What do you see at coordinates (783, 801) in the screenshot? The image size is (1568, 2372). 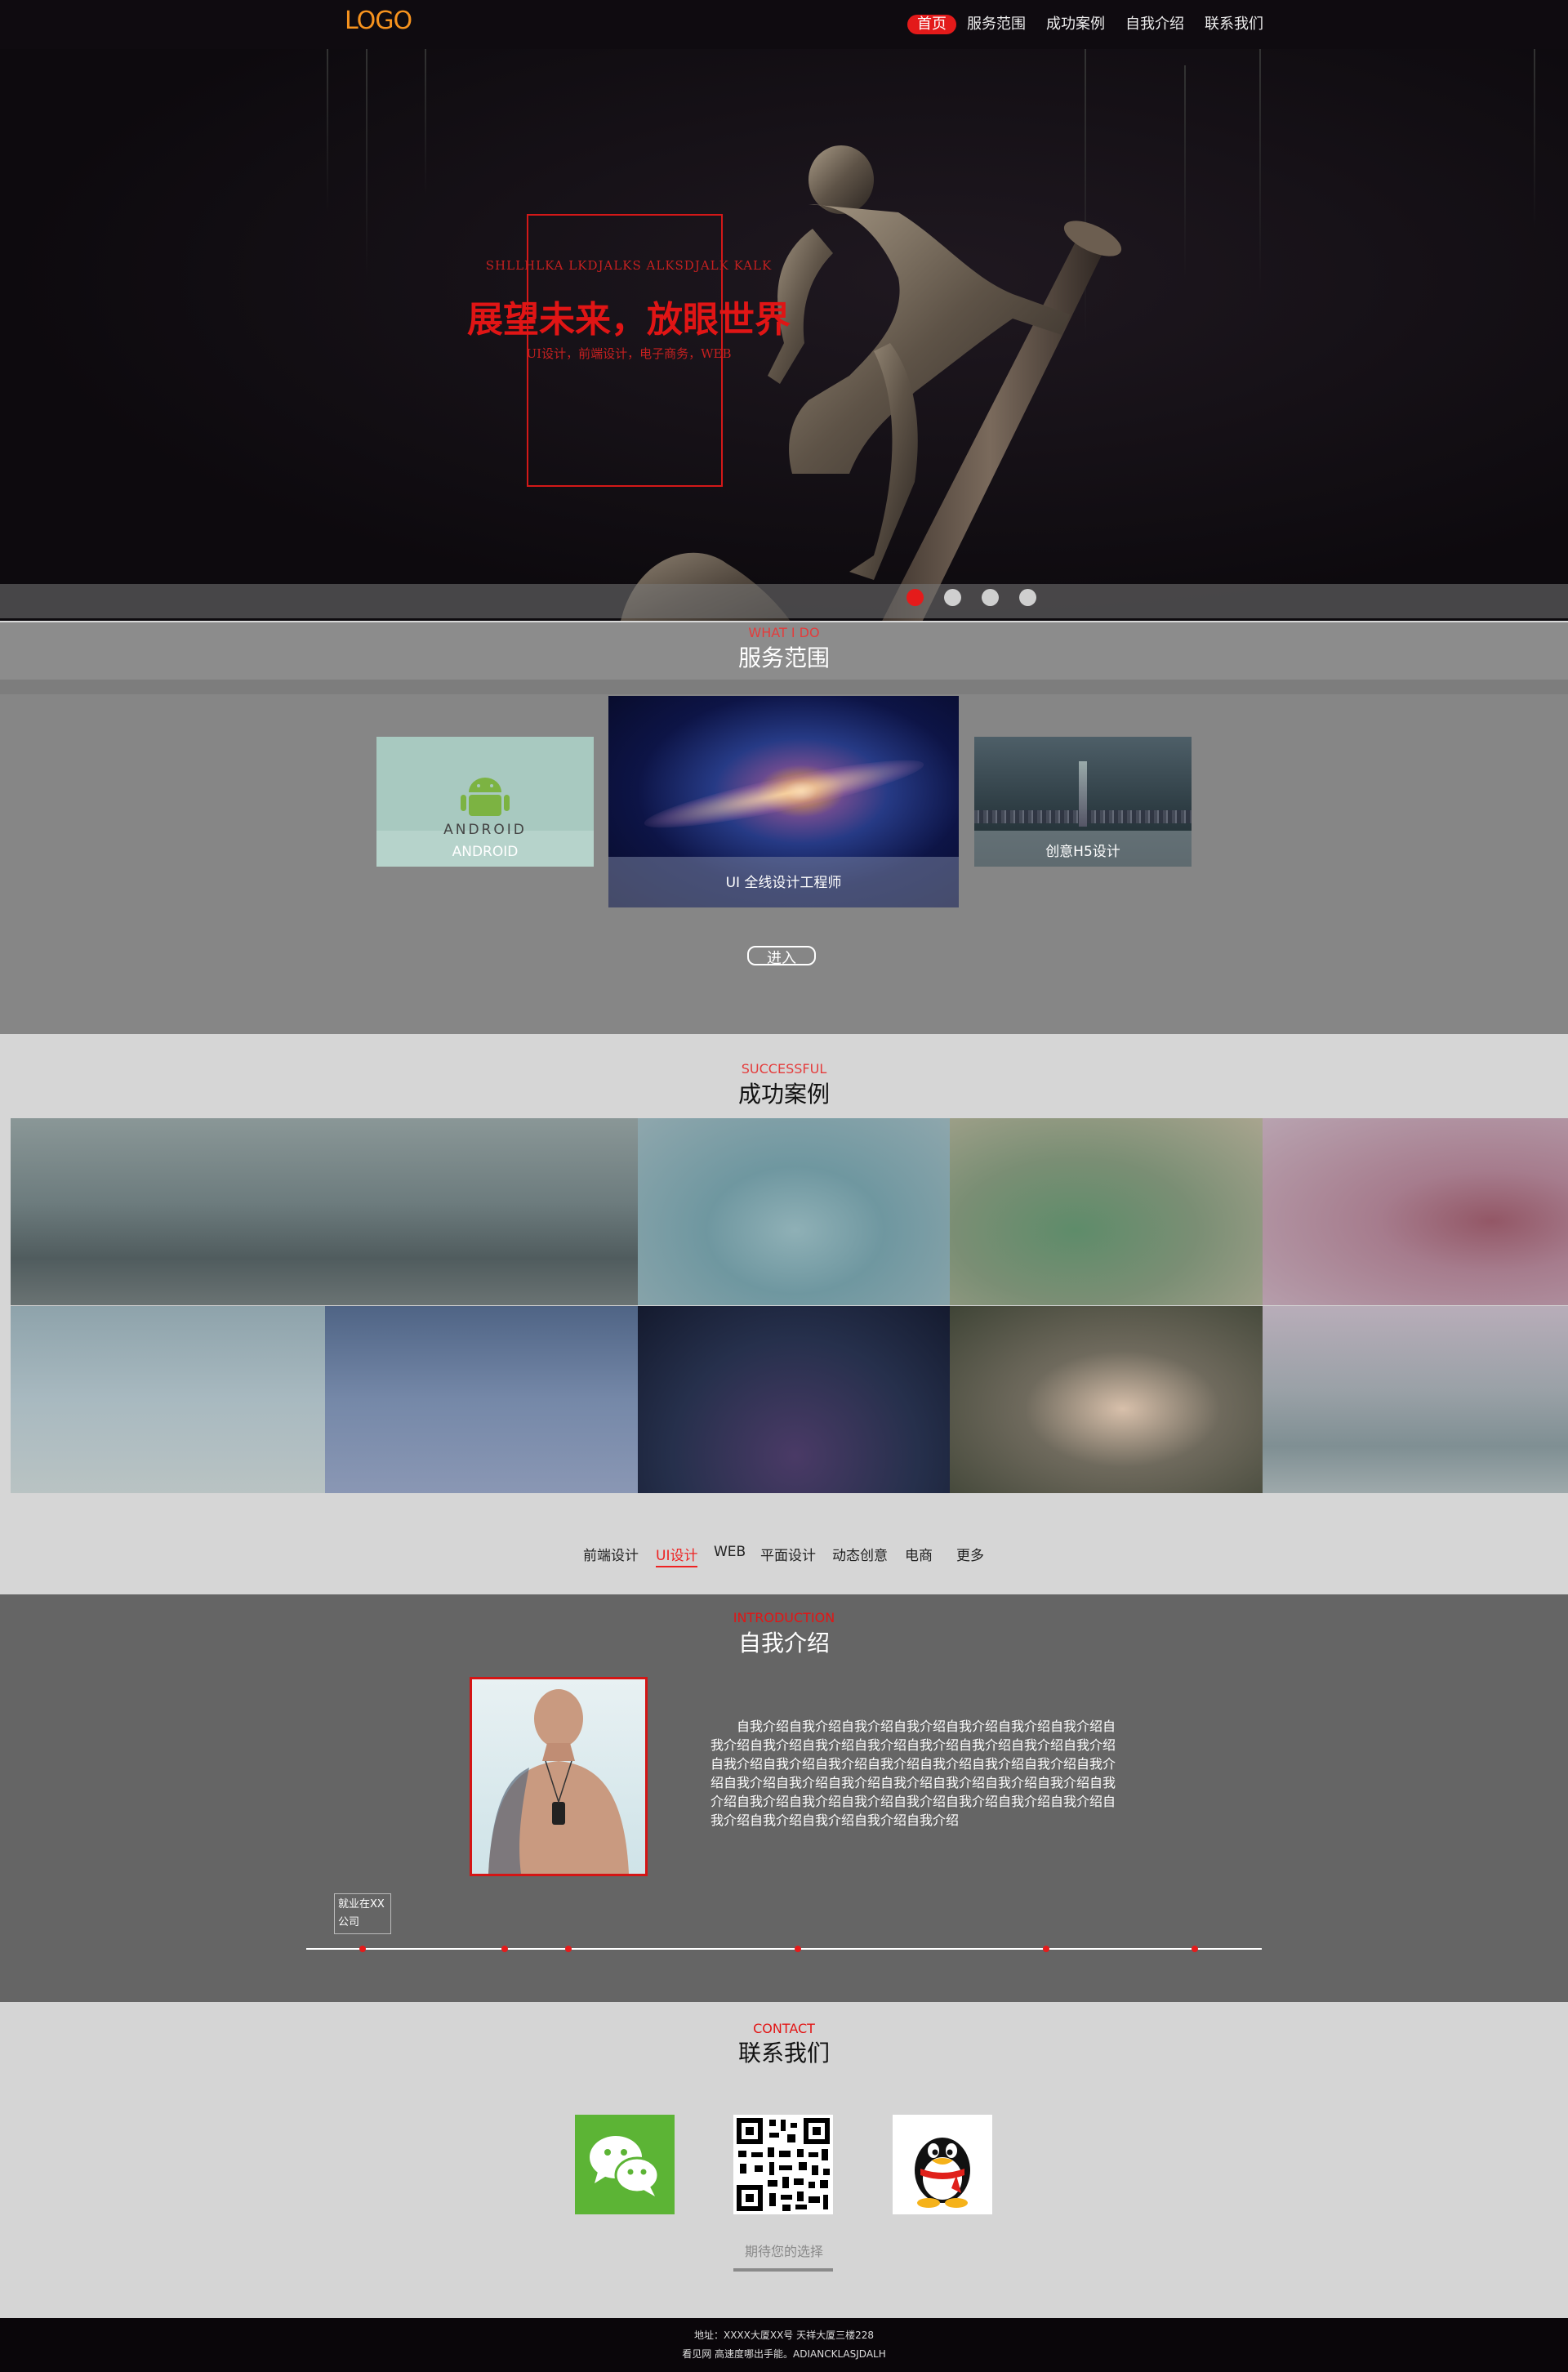 I see `service-card-ui: UI 全线设计工程师` at bounding box center [783, 801].